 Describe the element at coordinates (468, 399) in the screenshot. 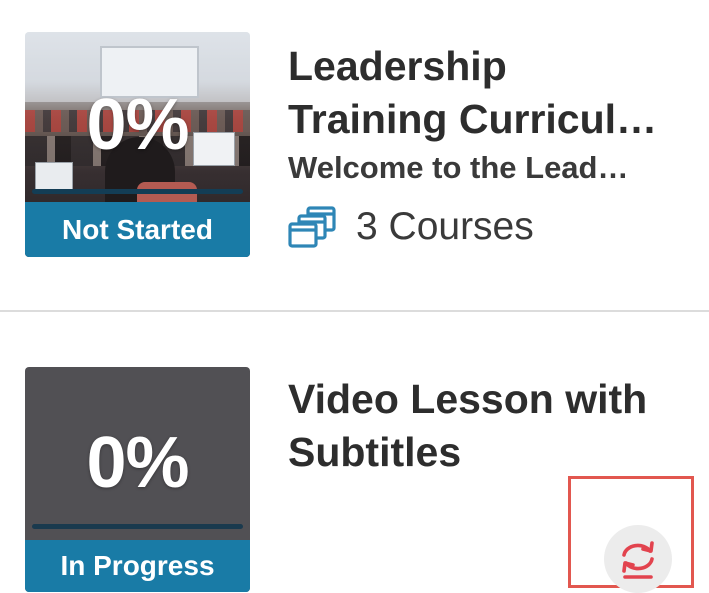

I see `item-title-line: Video Lesson with` at that location.